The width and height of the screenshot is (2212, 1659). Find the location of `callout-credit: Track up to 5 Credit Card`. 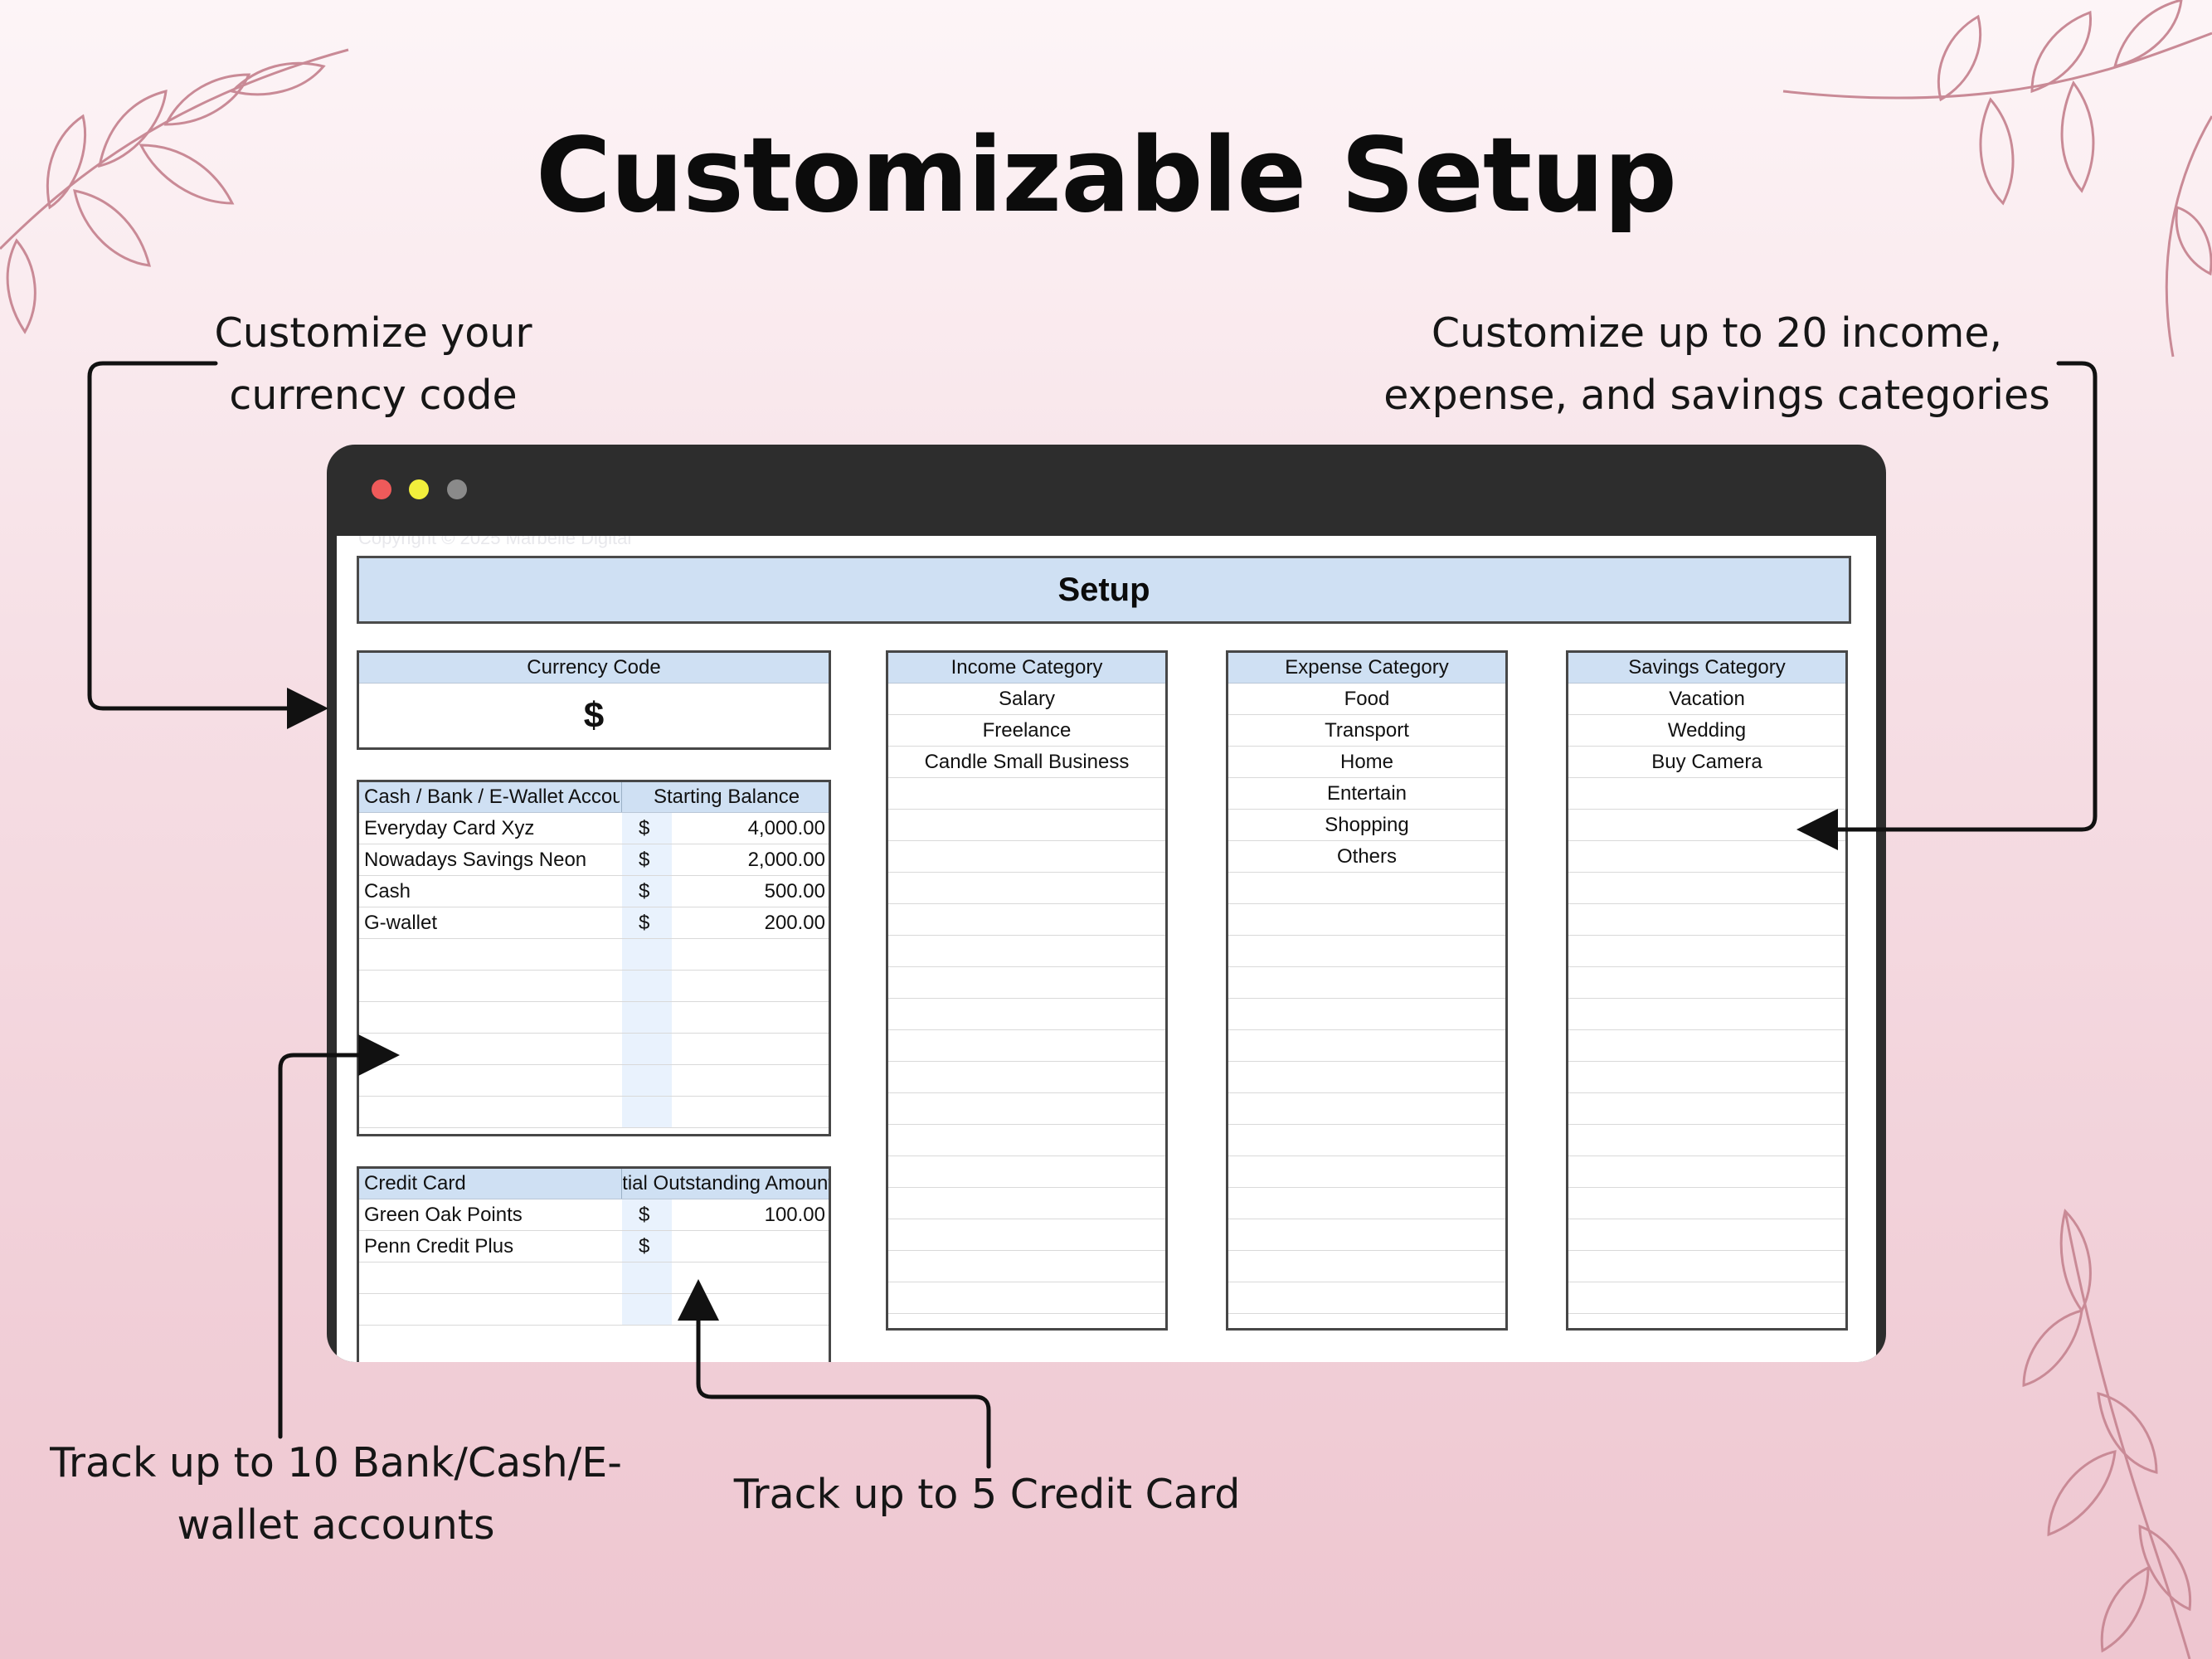

callout-credit: Track up to 5 Credit Card is located at coordinates (987, 1494).